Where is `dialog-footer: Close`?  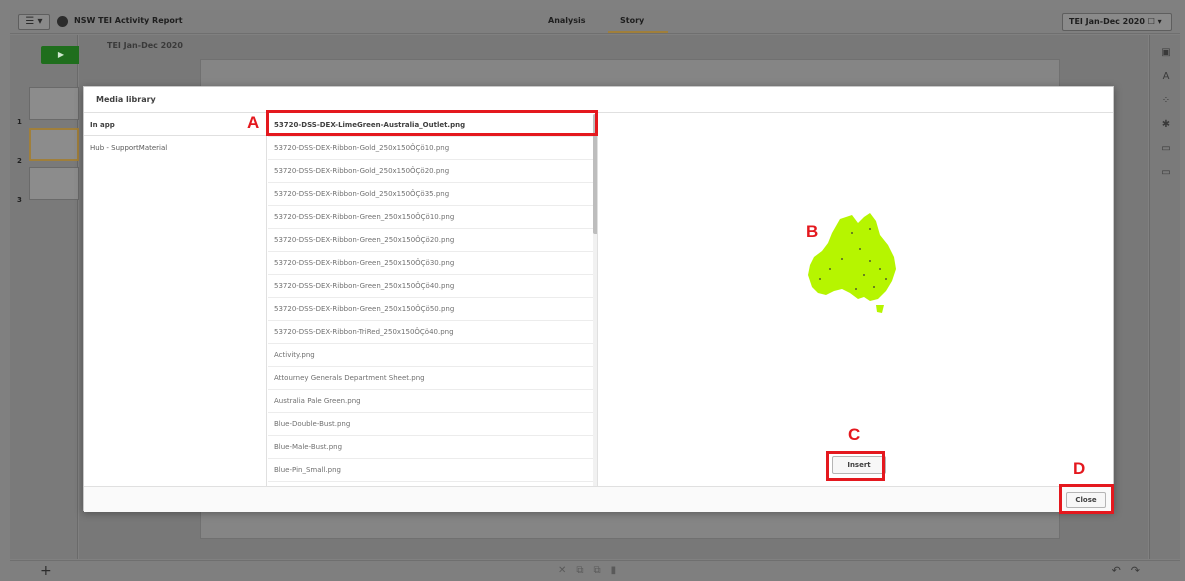
dialog-footer: Close is located at coordinates (598, 499).